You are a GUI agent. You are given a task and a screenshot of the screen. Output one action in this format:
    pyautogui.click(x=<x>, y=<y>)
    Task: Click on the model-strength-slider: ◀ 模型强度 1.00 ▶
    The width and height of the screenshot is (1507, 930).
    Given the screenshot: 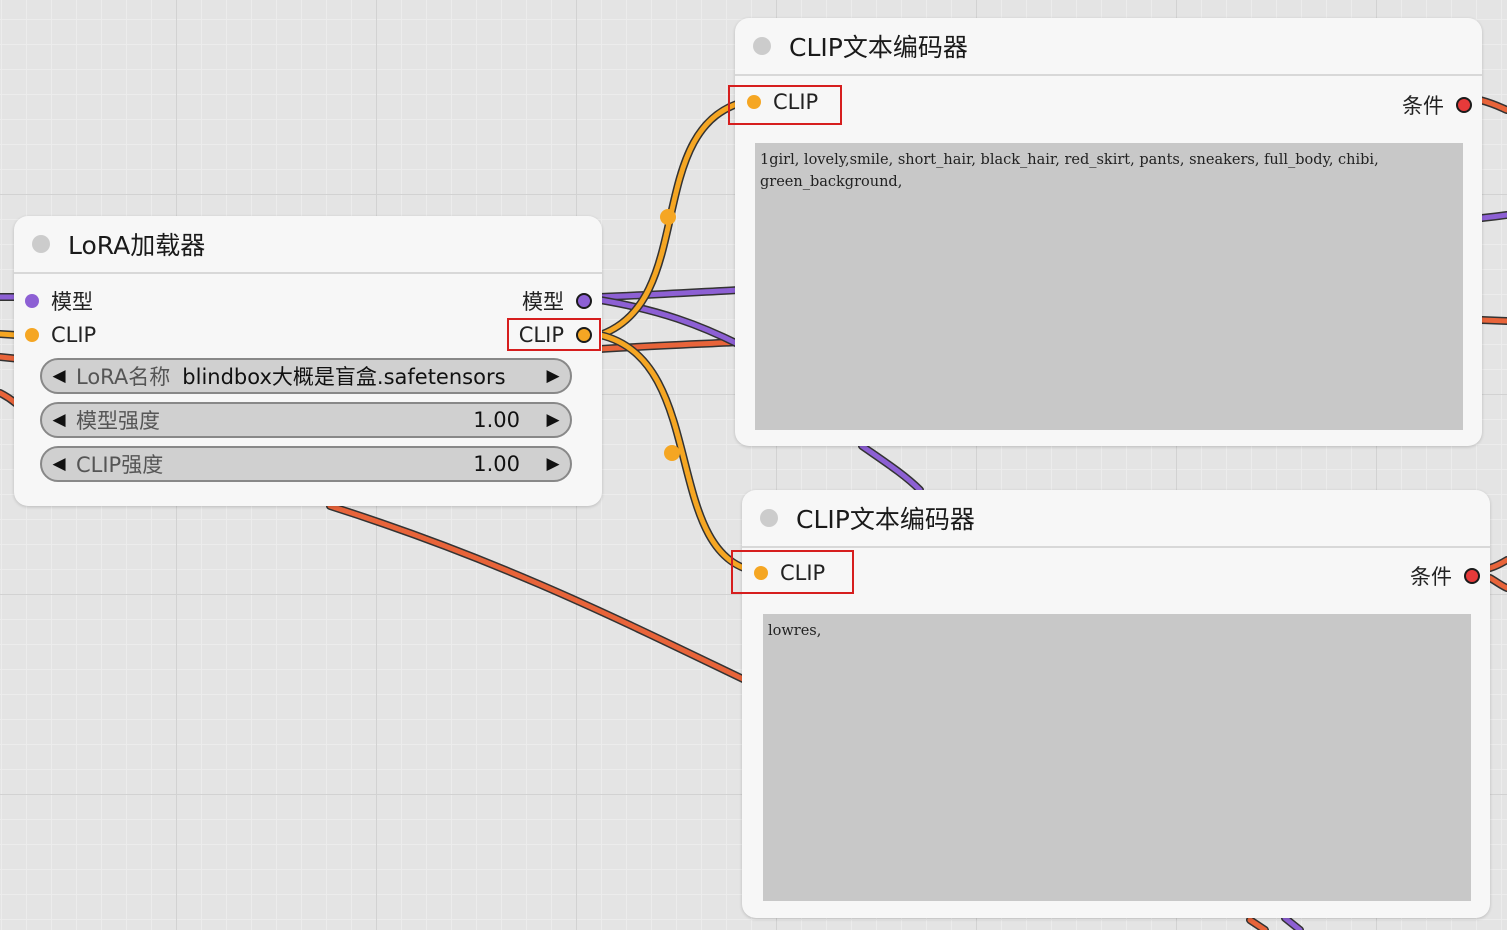 What is the action you would take?
    pyautogui.click(x=306, y=420)
    